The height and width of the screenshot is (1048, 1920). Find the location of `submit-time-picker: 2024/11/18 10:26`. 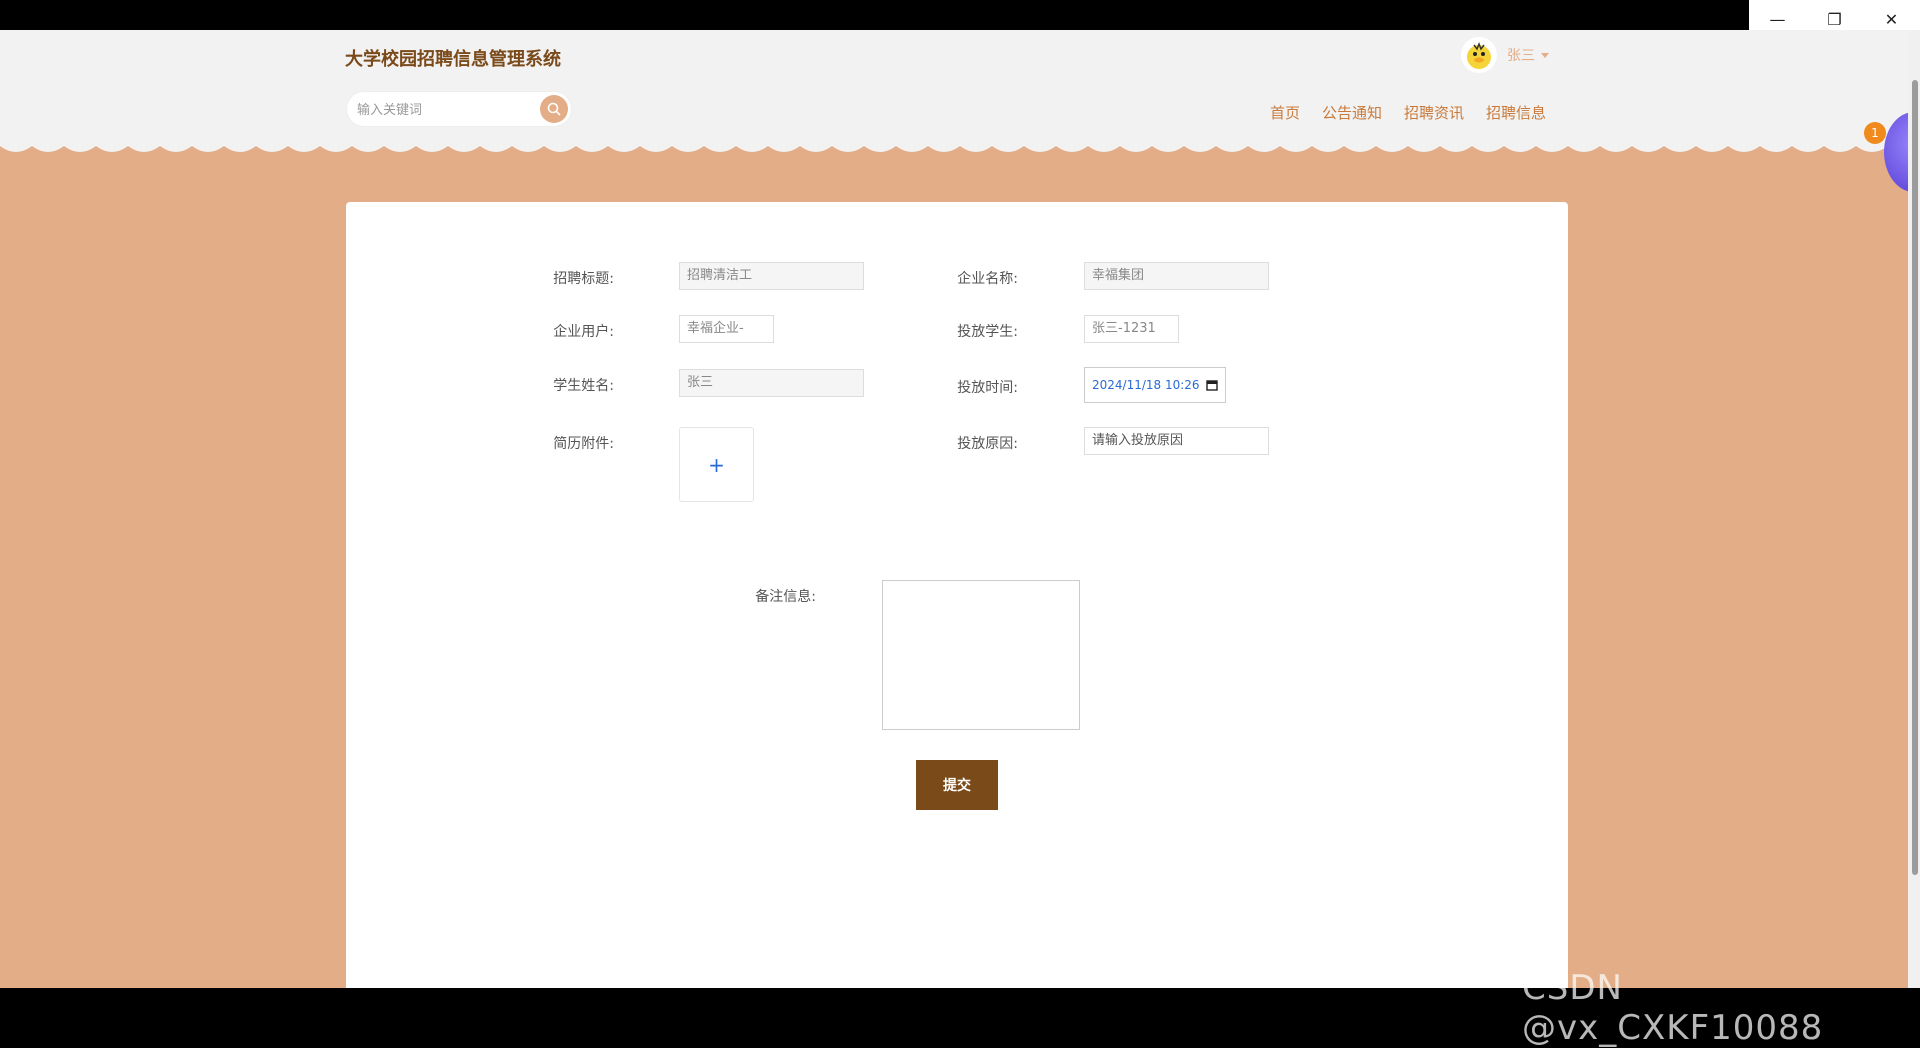

submit-time-picker: 2024/11/18 10:26 is located at coordinates (1155, 385).